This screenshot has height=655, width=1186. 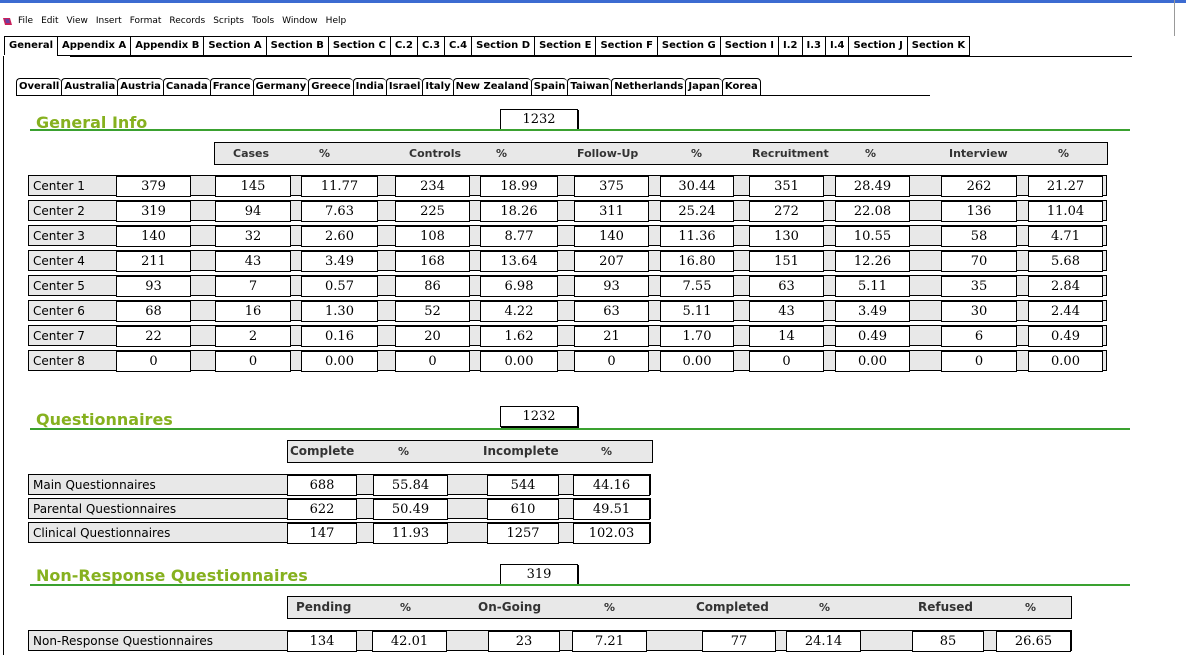 I want to click on tab-section-a: Section A, so click(x=234, y=46).